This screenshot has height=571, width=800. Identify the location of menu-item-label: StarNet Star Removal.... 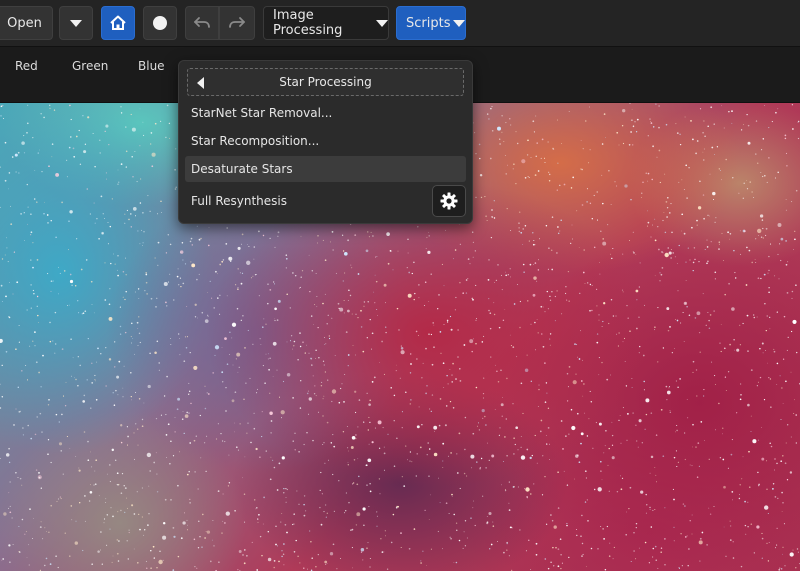
(262, 113).